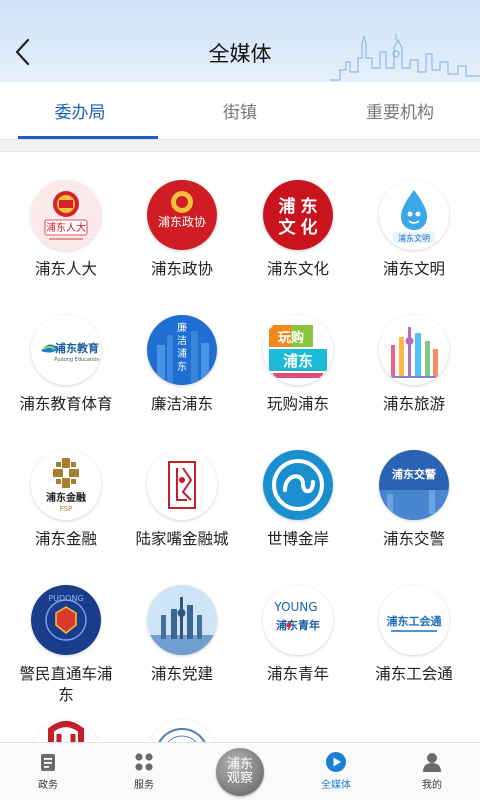 The width and height of the screenshot is (480, 800). What do you see at coordinates (66, 620) in the screenshot?
I see `police-badge-icon: PUDONG` at bounding box center [66, 620].